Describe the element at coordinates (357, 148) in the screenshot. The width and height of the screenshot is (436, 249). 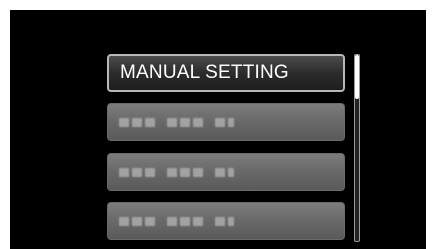
I see `menu-scrollbar` at that location.